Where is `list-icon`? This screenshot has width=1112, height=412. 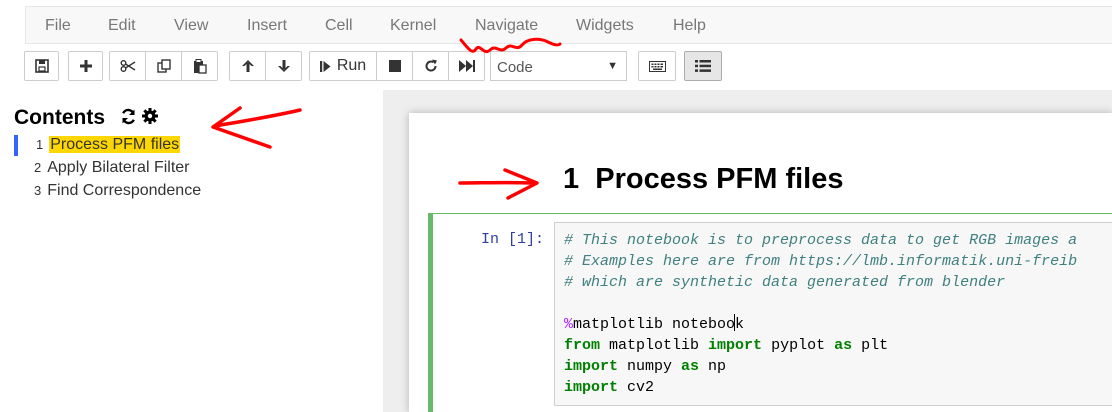 list-icon is located at coordinates (703, 66).